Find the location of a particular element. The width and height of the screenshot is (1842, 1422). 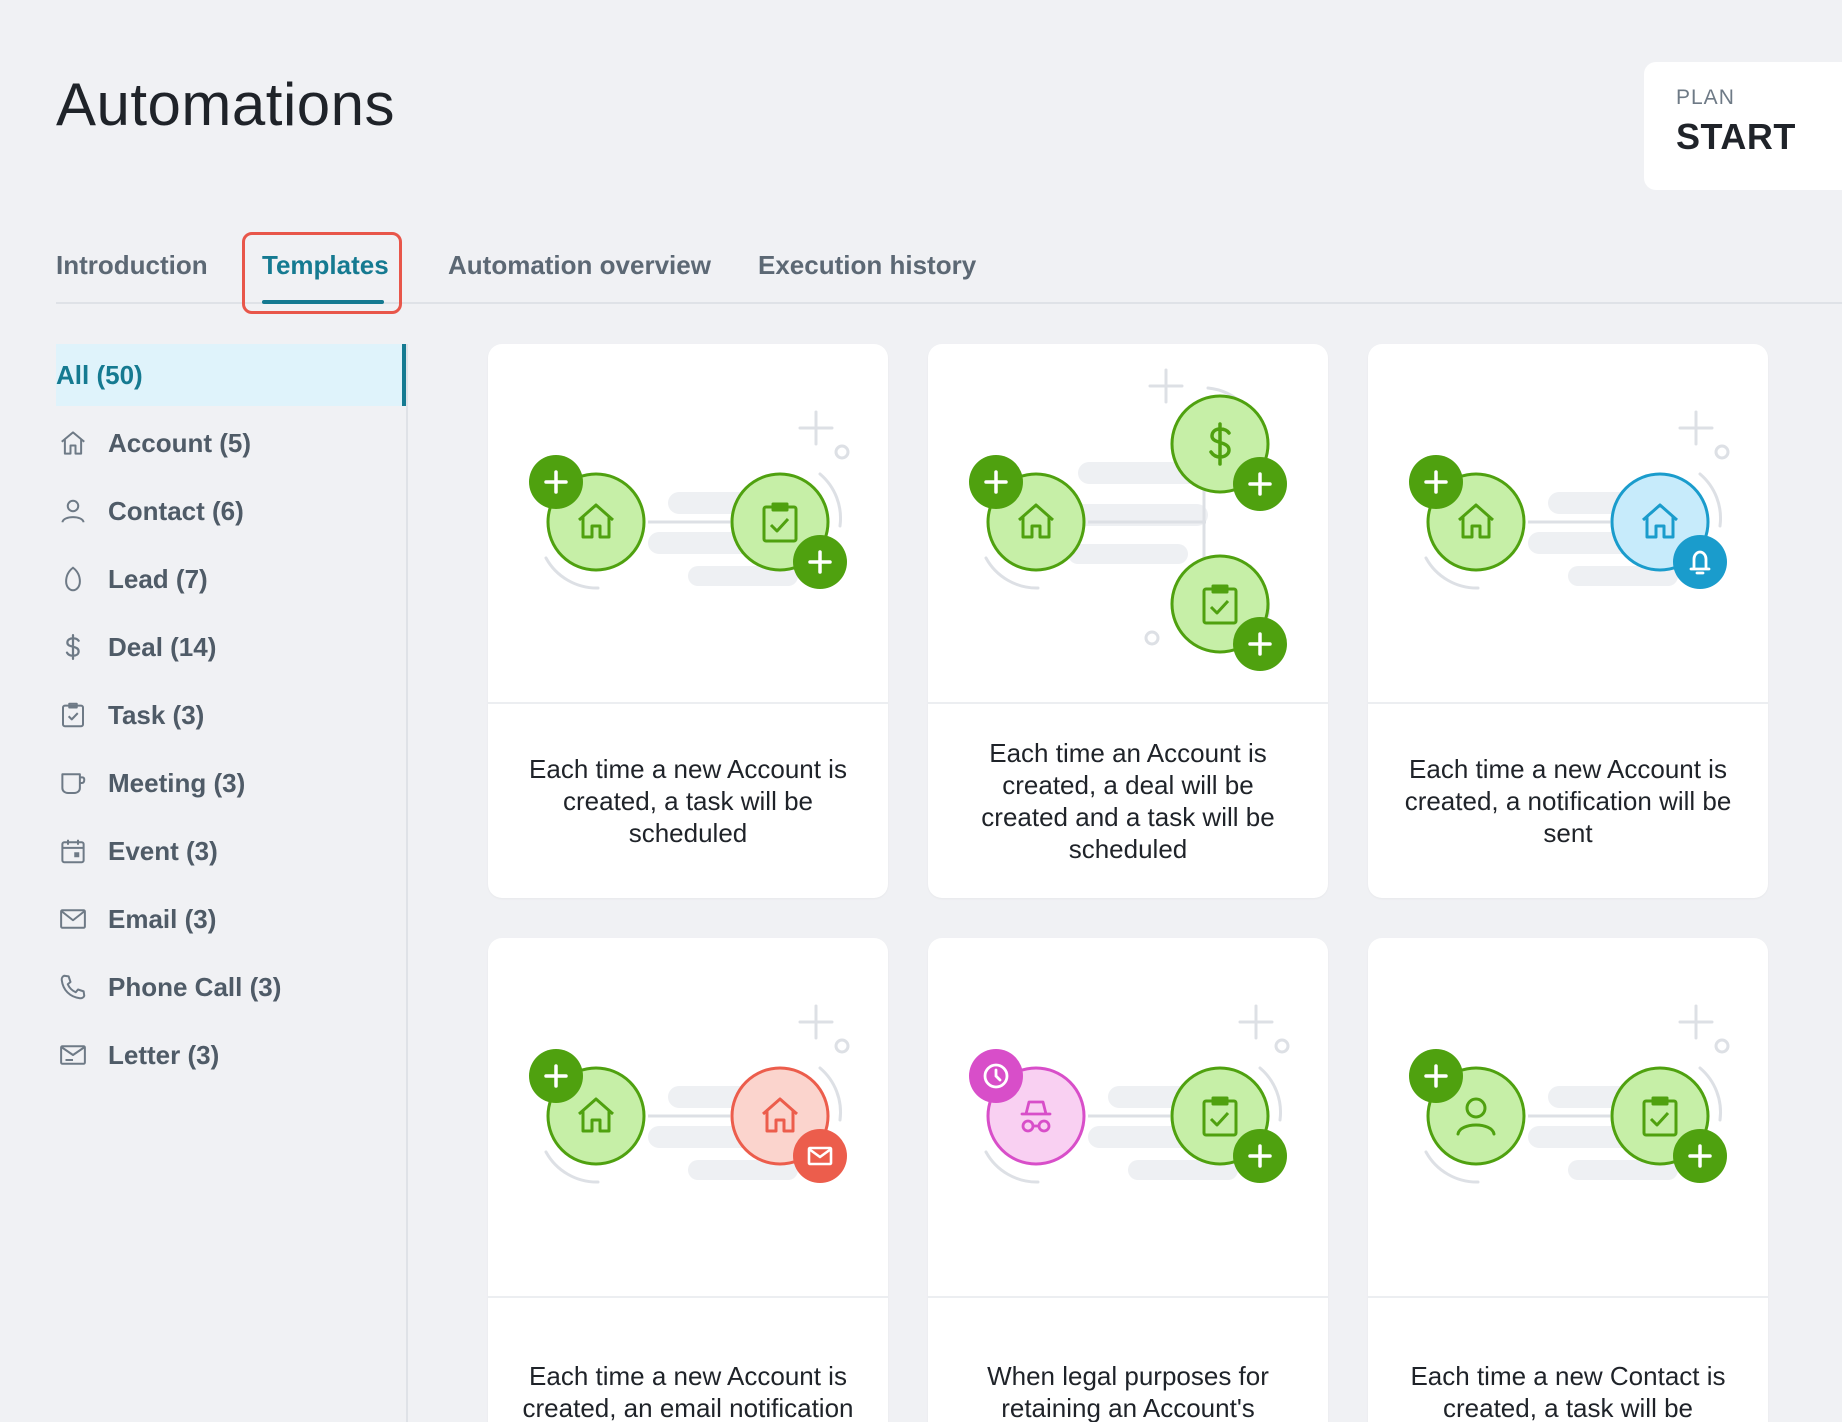

sidebar-item-contact: Contact (6) is located at coordinates (231, 511).